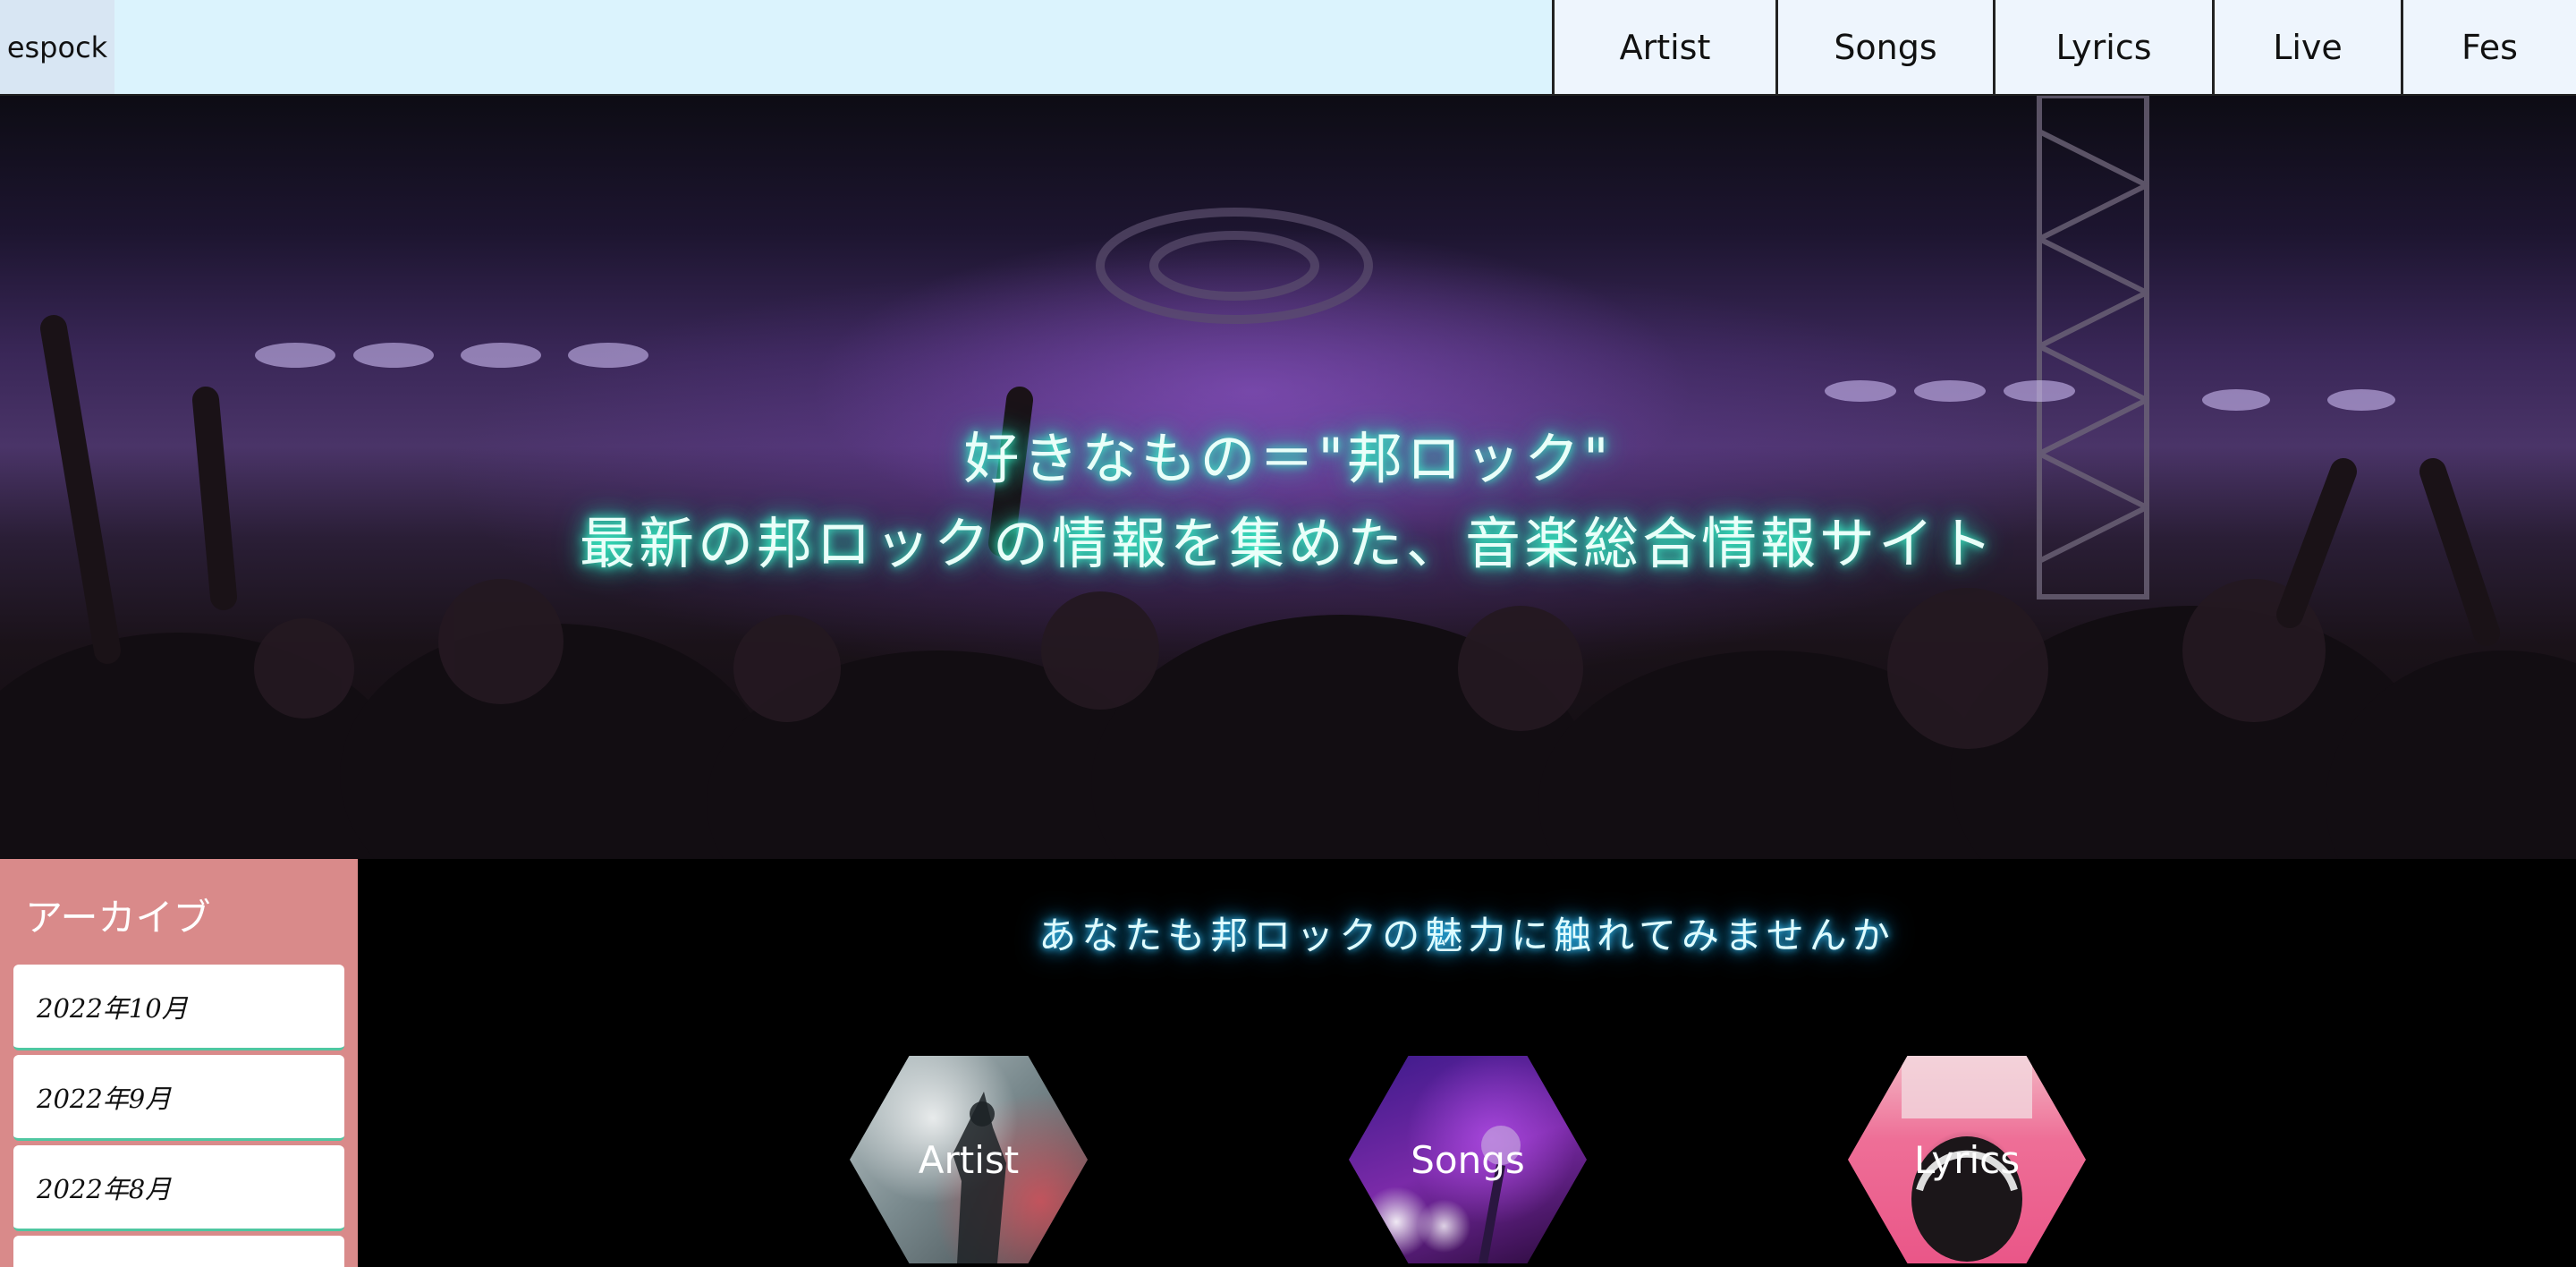 Image resolution: width=2576 pixels, height=1267 pixels. Describe the element at coordinates (2102, 47) in the screenshot. I see `nav-item-lyrics: Lyrics` at that location.